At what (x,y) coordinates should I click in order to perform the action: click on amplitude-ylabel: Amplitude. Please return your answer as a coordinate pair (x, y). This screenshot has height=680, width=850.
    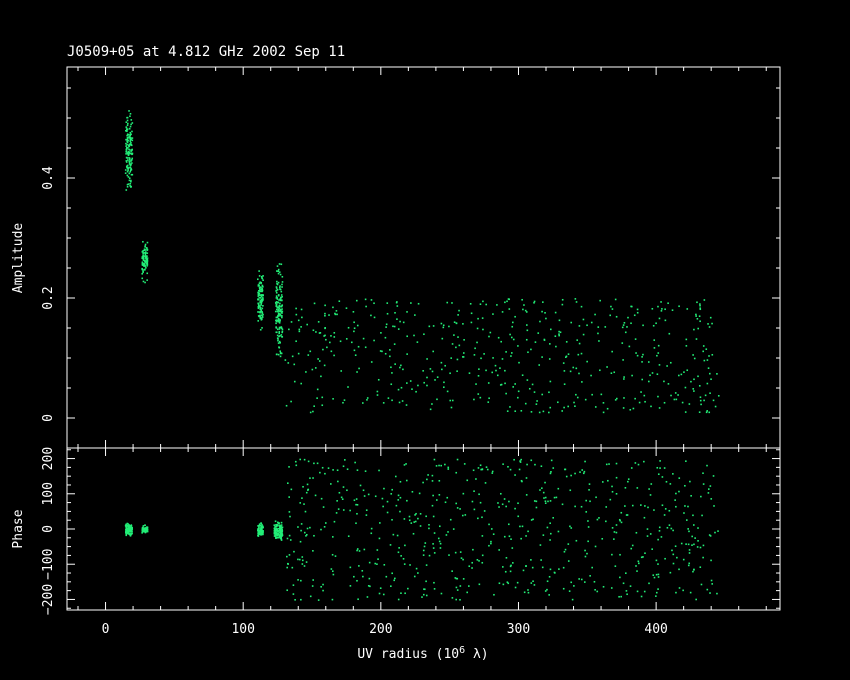
    Looking at the image, I should click on (18, 258).